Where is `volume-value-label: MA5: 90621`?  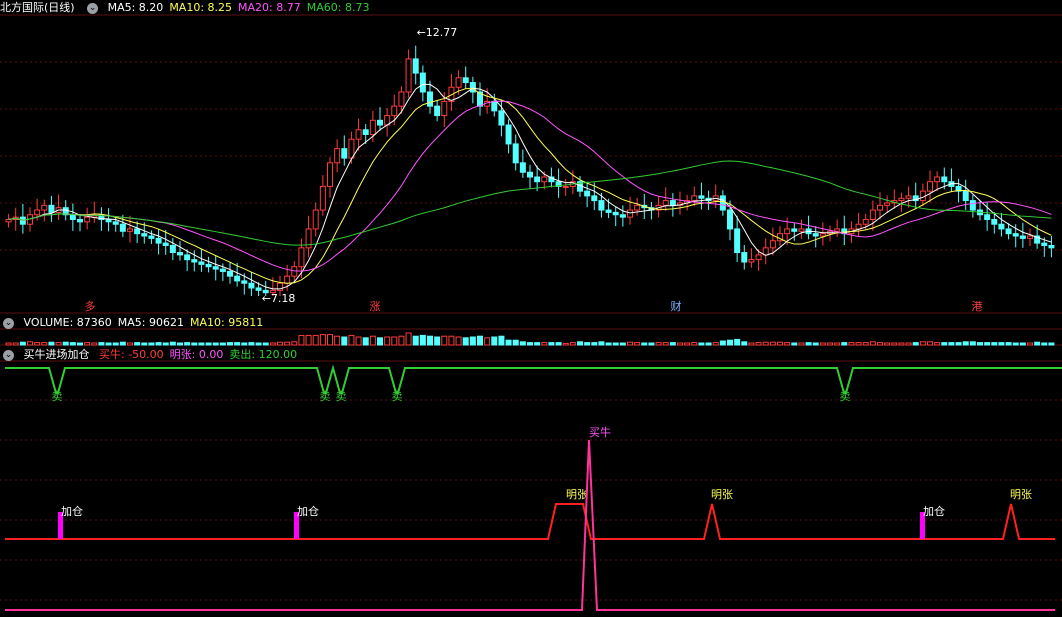
volume-value-label: MA5: 90621 is located at coordinates (150, 322).